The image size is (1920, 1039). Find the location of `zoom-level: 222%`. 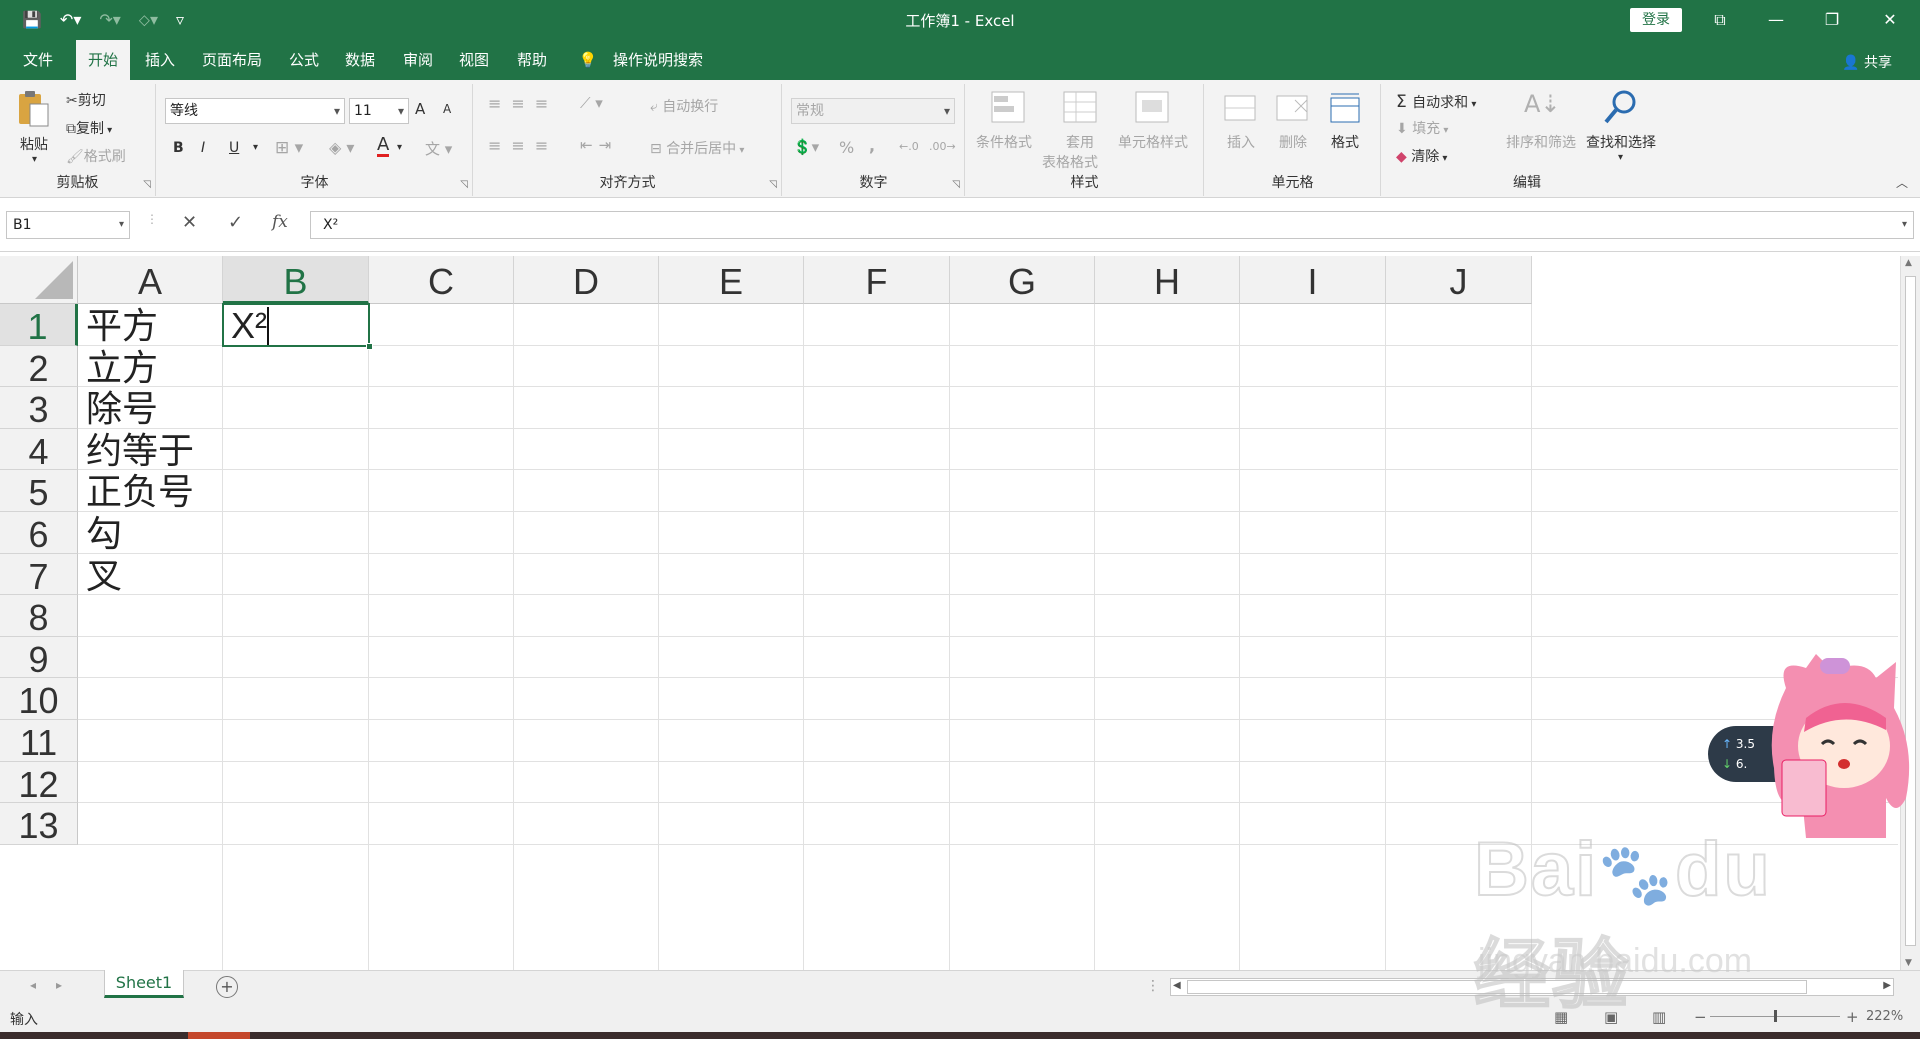

zoom-level: 222% is located at coordinates (1884, 1016).